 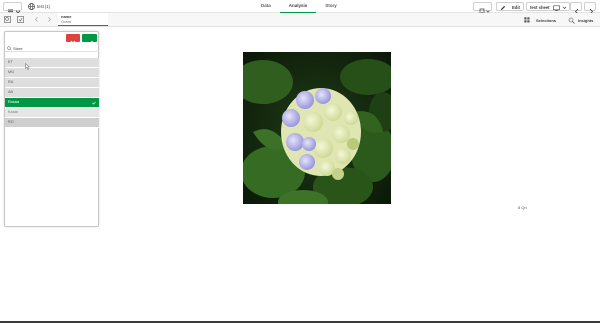 What do you see at coordinates (51, 129) in the screenshot?
I see `filter-listbox: Store ET MG RA AB Rosaa Kaala RO` at bounding box center [51, 129].